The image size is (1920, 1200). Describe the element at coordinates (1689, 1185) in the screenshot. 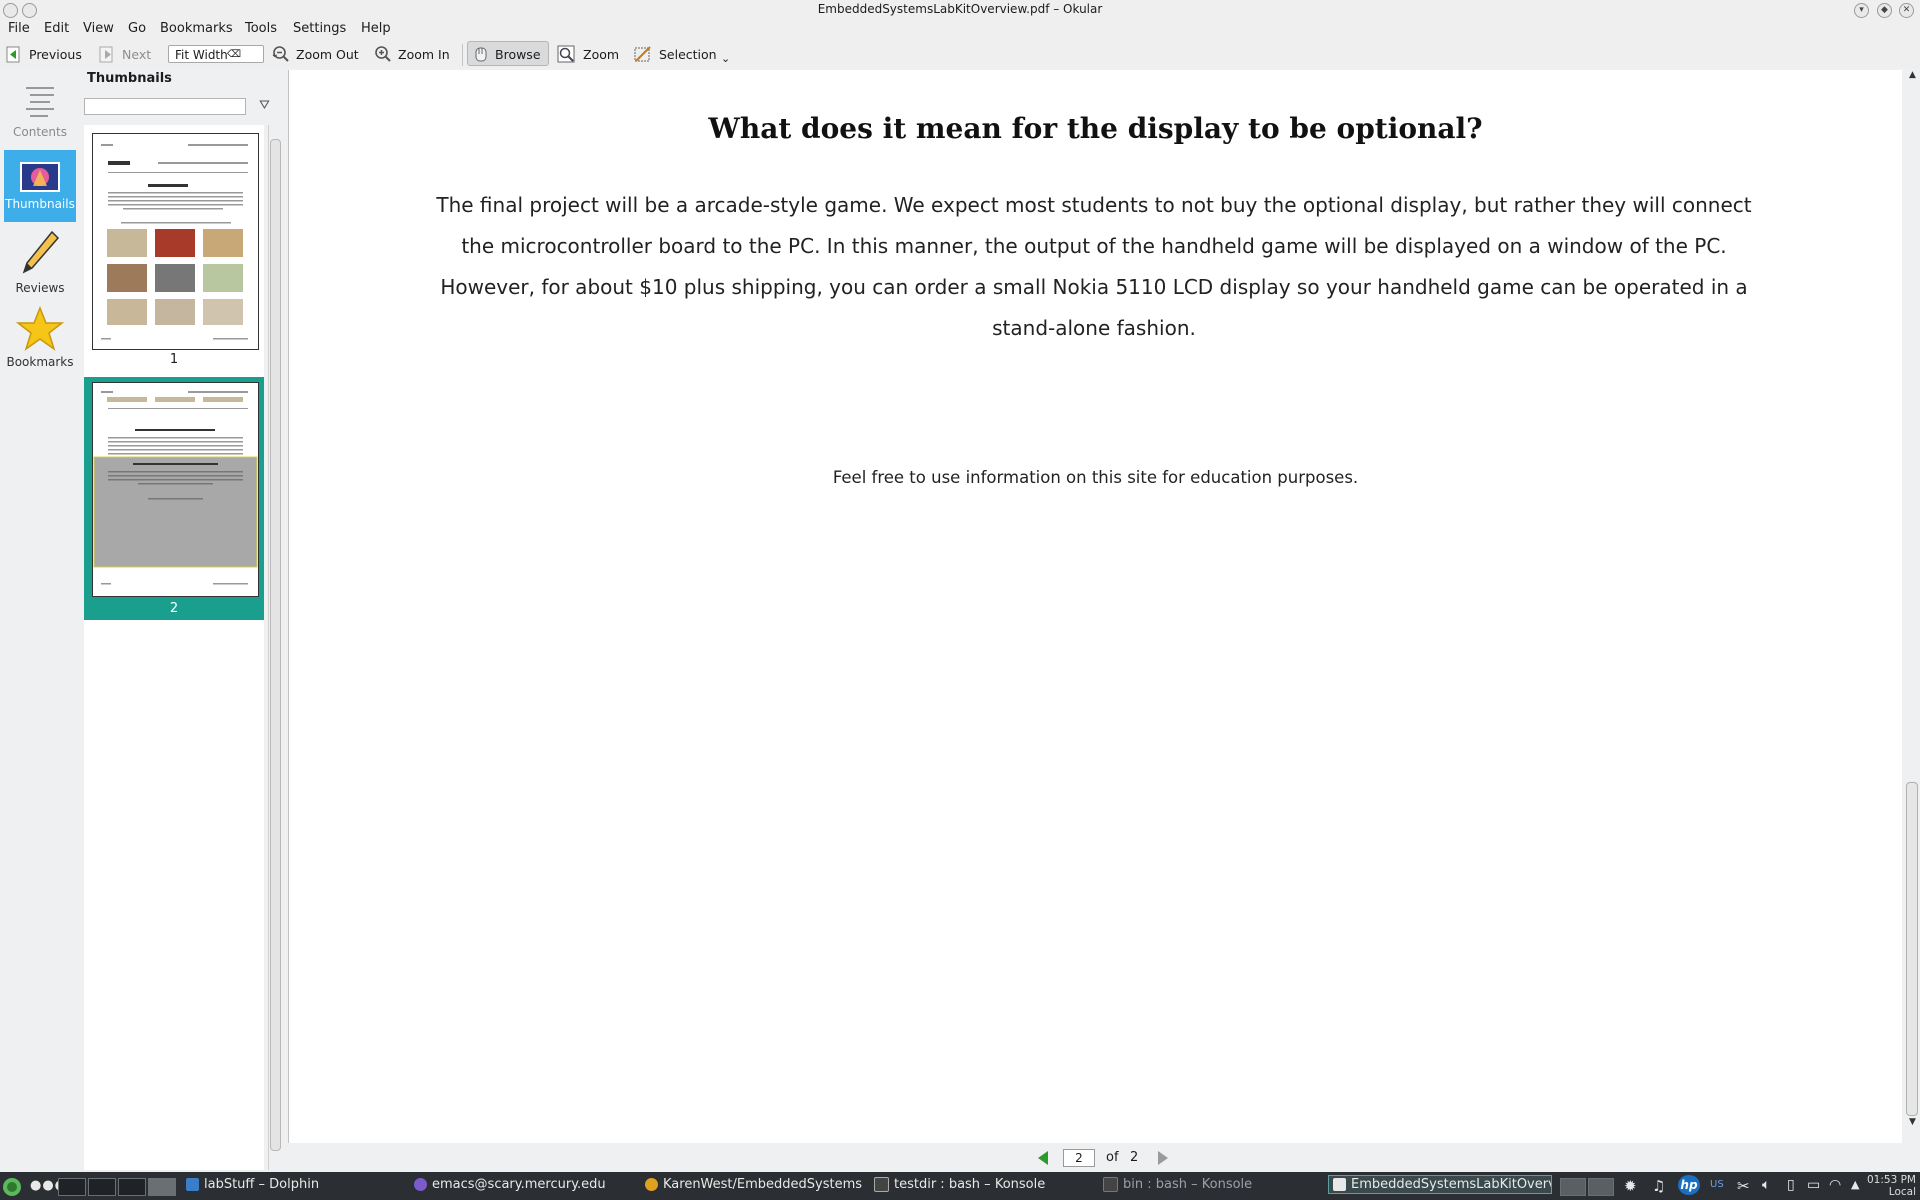

I see `hp-icon: hp` at that location.